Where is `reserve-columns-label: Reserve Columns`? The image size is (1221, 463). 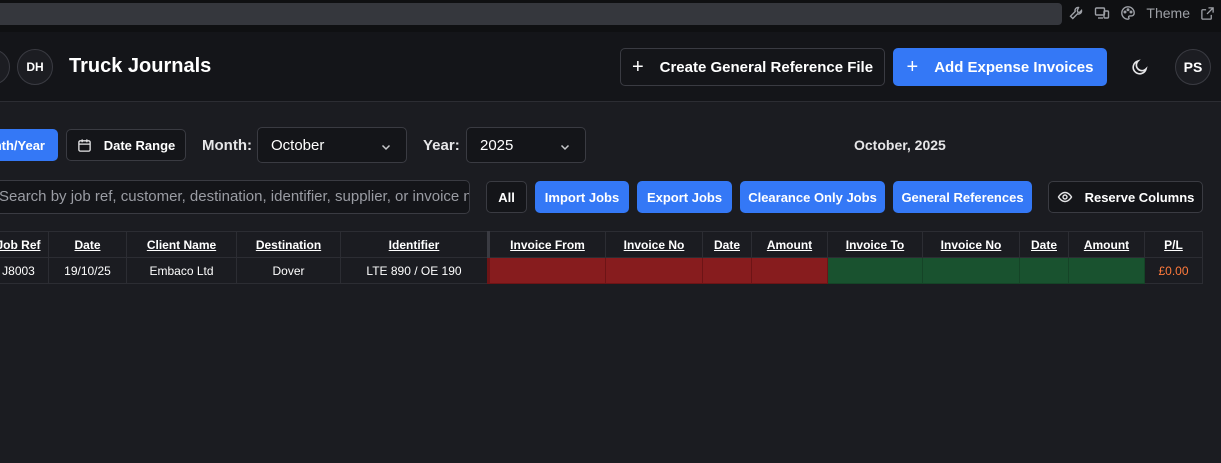 reserve-columns-label: Reserve Columns is located at coordinates (1139, 197).